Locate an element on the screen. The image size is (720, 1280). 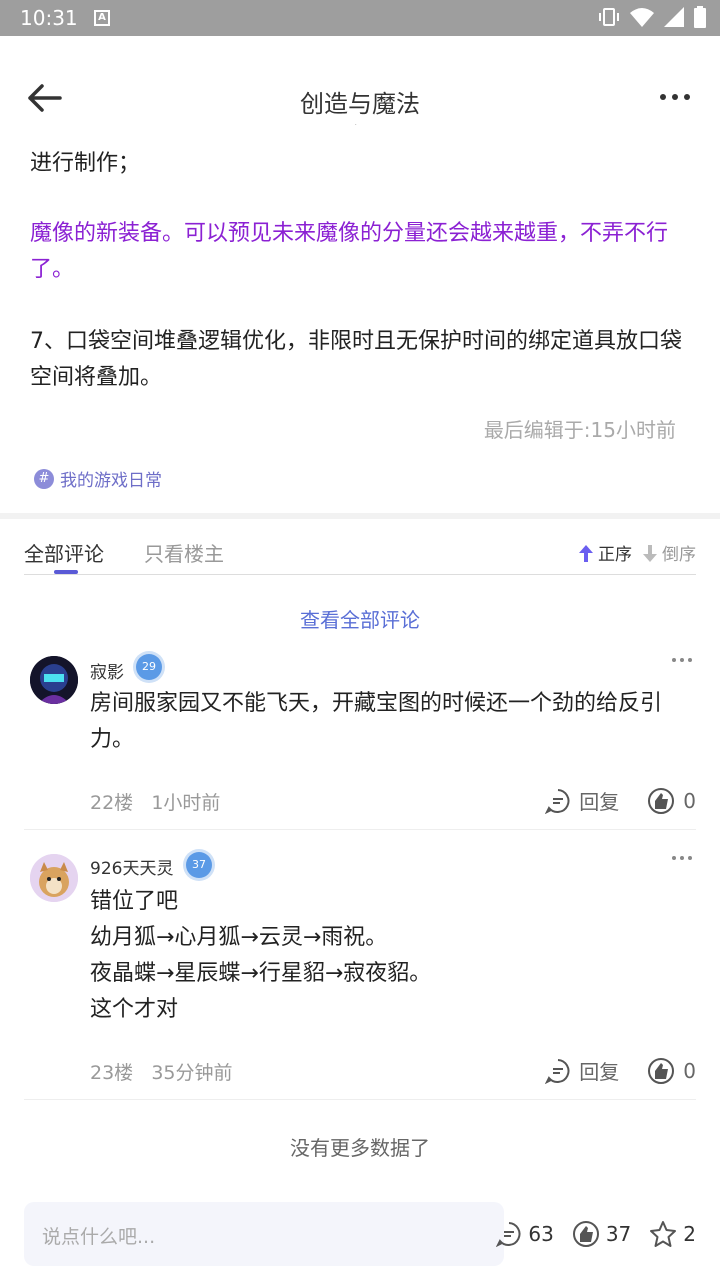
likes-count-button: 37 is located at coordinates (601, 1234).